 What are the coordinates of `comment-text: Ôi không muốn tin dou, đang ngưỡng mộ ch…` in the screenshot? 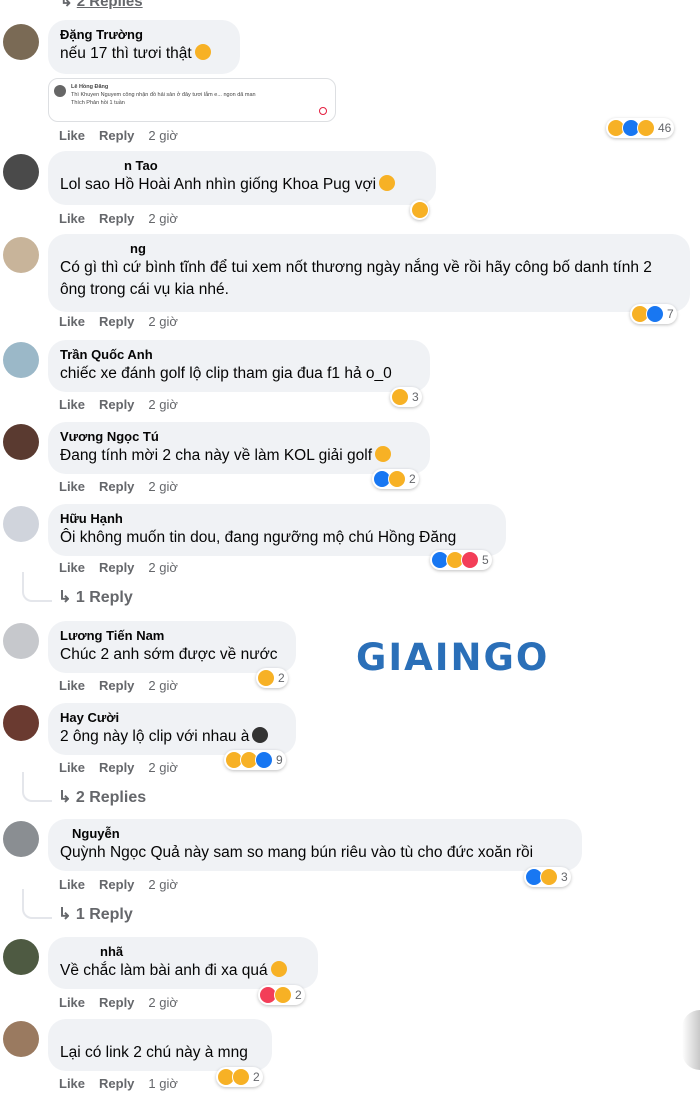 It's located at (258, 537).